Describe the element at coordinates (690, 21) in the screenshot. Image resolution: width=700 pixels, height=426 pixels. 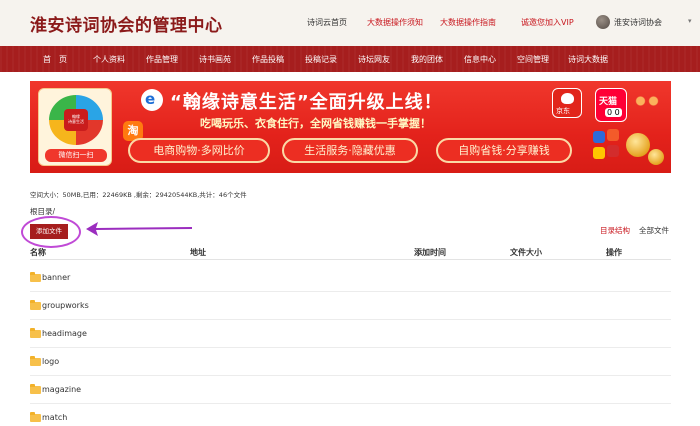
I see `chevron-down-icon: ▾` at that location.